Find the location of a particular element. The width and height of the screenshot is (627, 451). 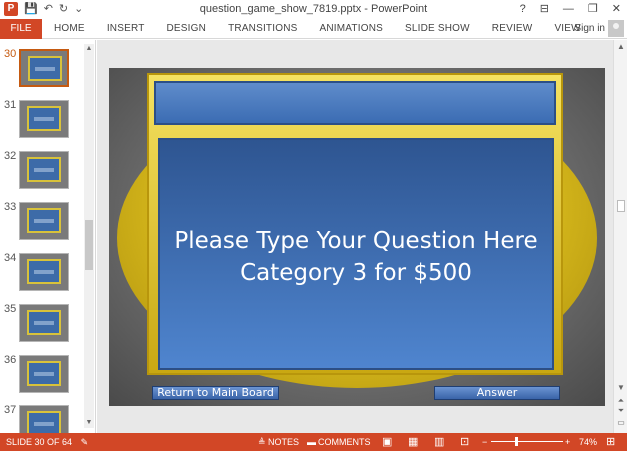

slide-number: 36 is located at coordinates (10, 360).